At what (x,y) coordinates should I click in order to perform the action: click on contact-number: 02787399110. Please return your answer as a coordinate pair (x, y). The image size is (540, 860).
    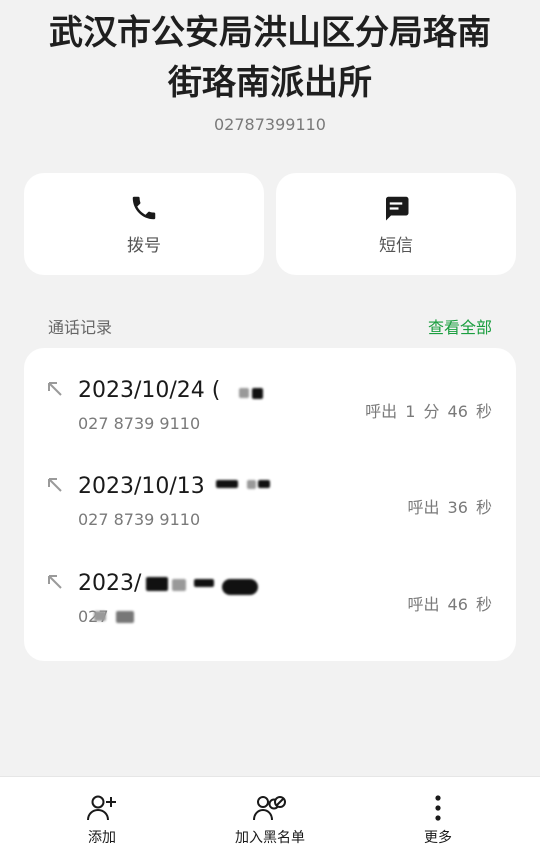
    Looking at the image, I should click on (270, 124).